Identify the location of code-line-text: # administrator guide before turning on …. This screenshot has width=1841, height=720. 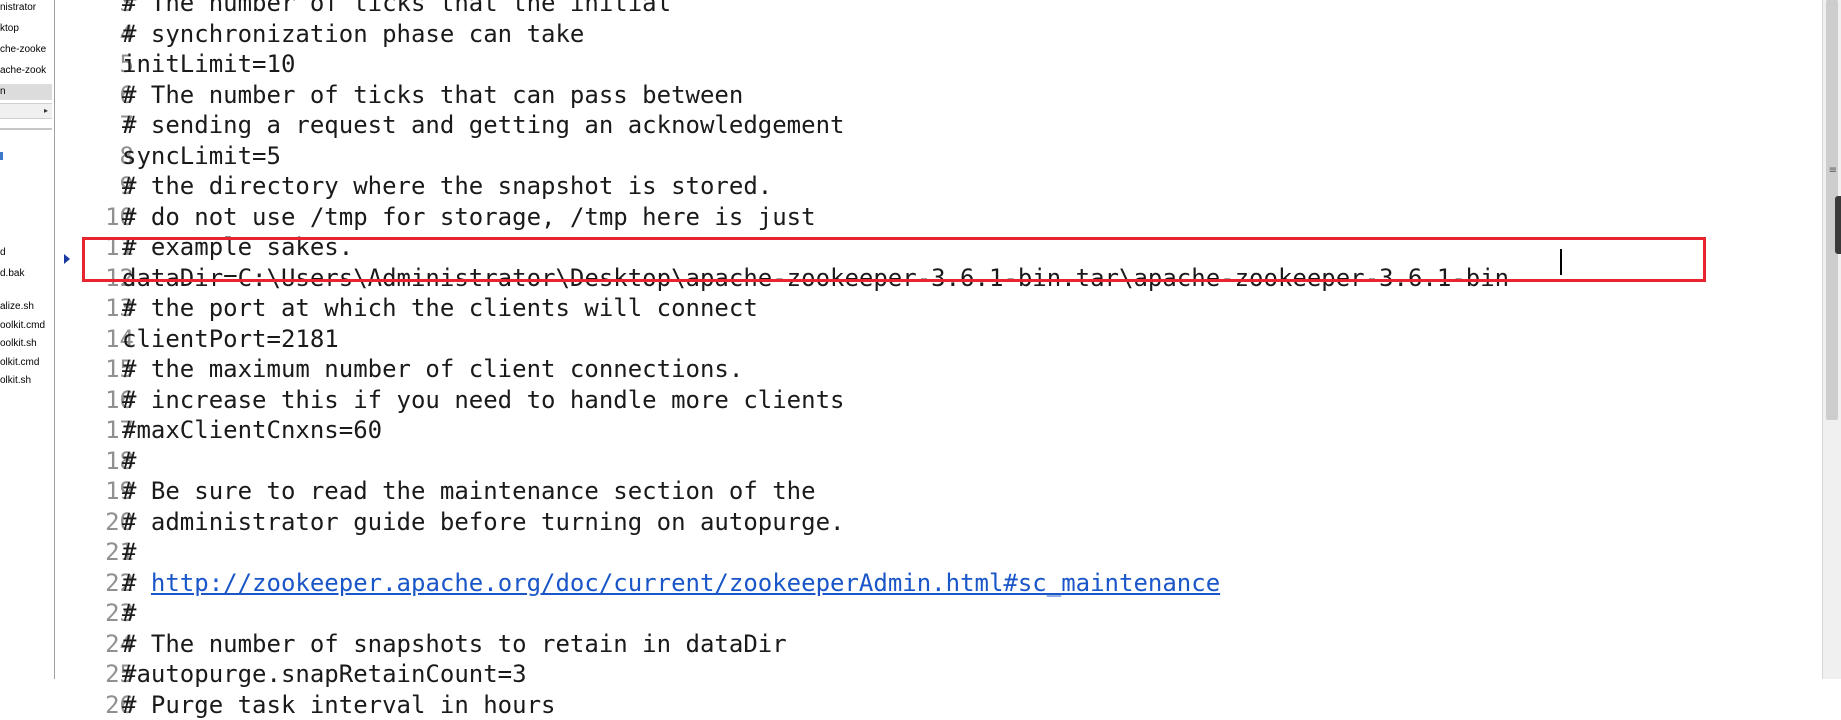
(483, 522).